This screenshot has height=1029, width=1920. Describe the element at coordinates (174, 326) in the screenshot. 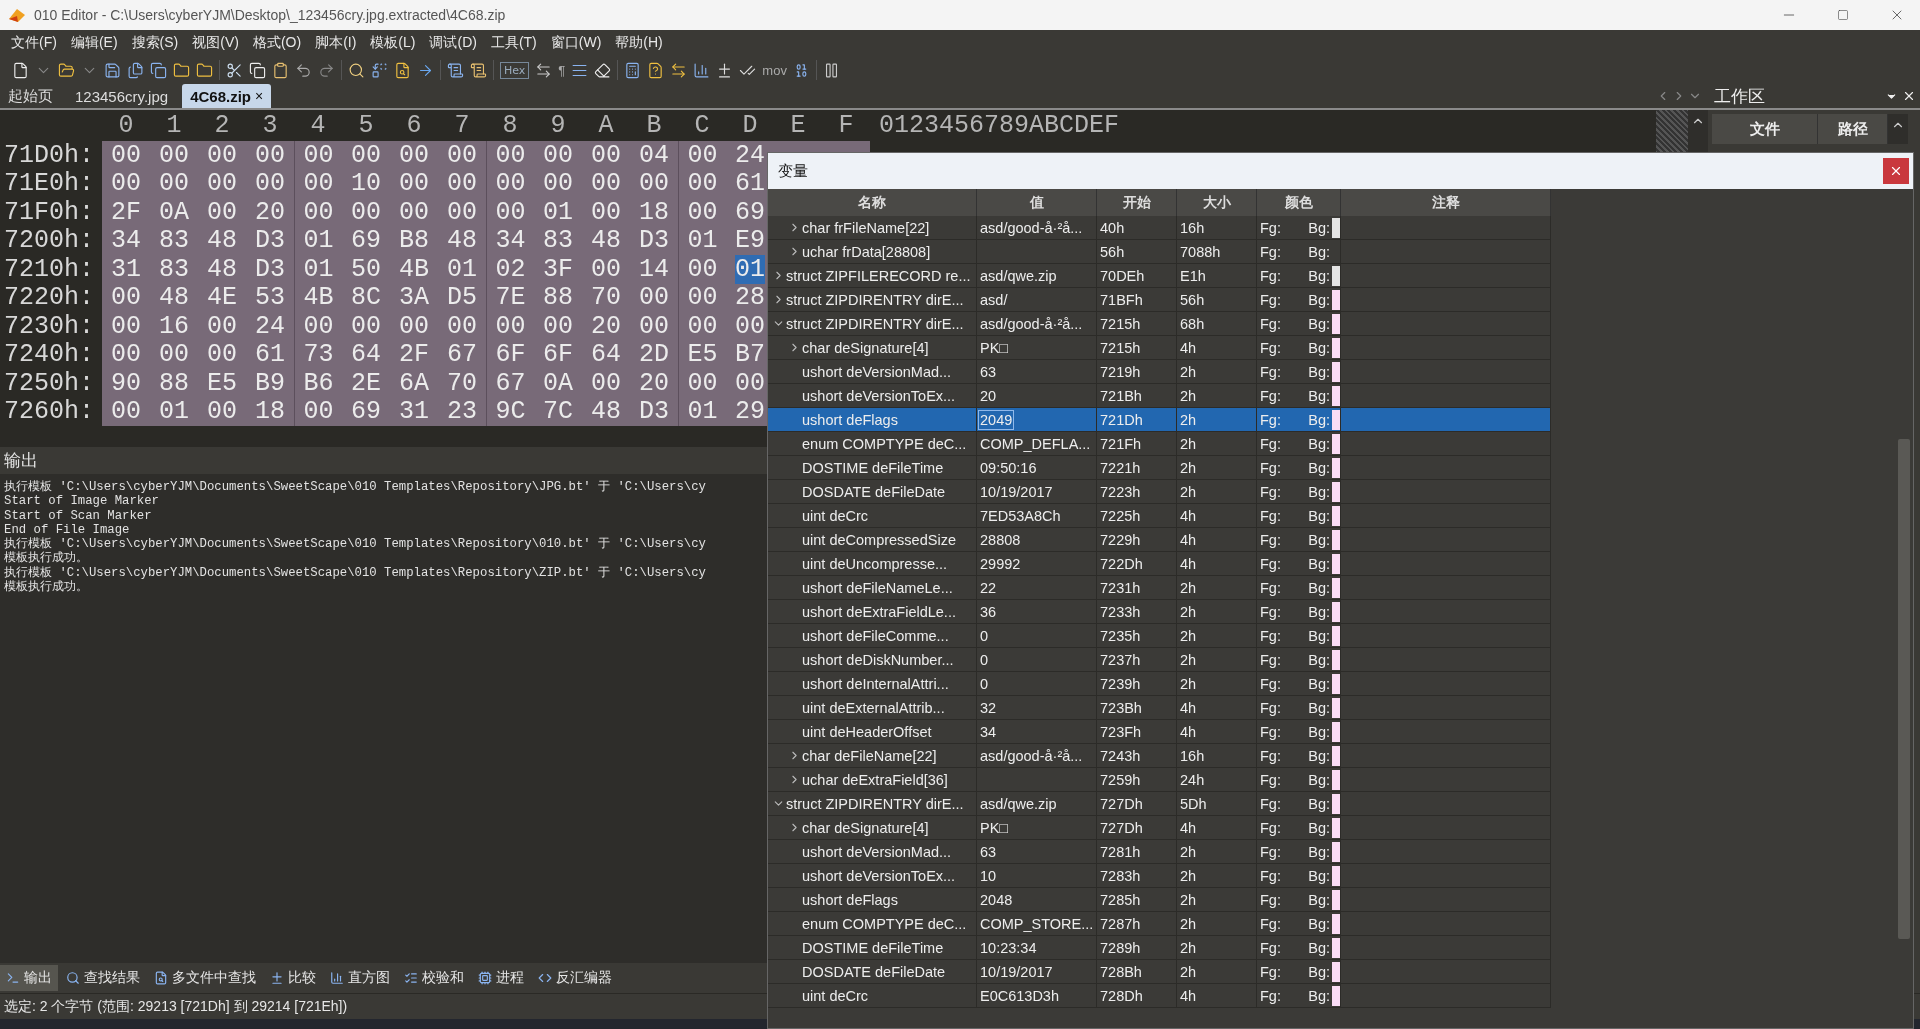

I see `hex-byte: 16` at that location.